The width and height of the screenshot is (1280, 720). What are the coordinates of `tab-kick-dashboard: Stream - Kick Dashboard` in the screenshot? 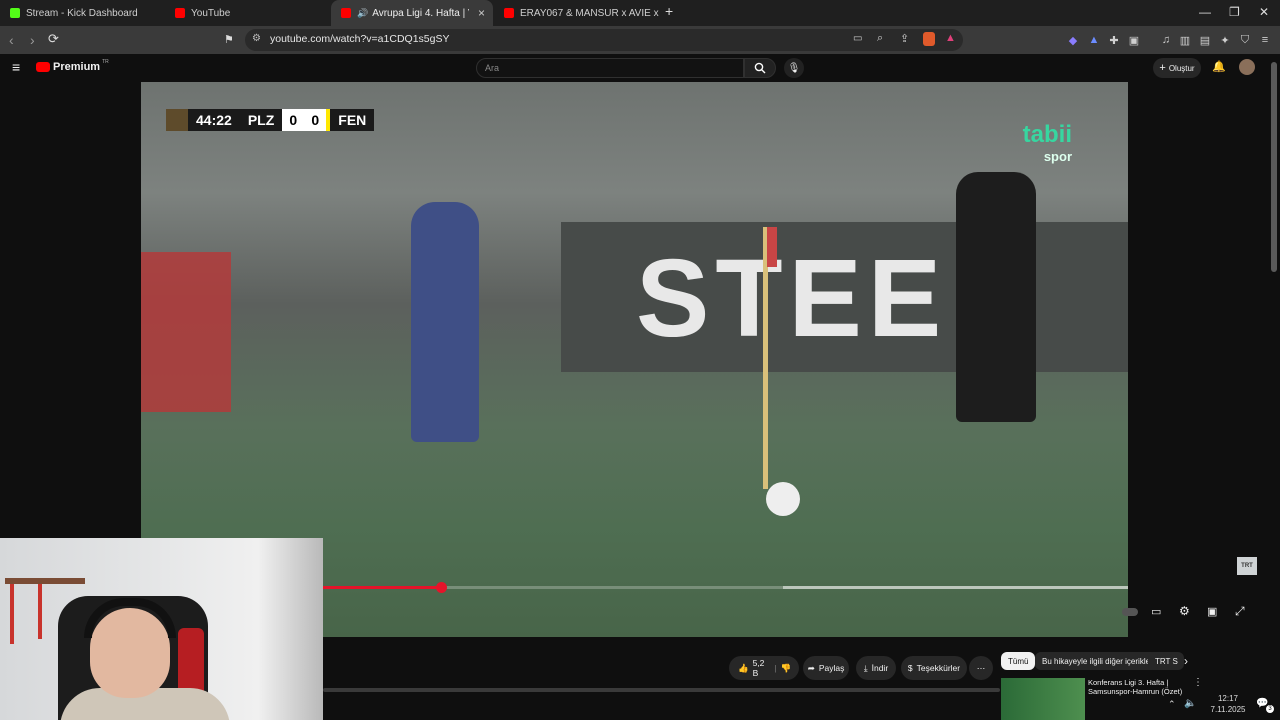 It's located at (82, 13).